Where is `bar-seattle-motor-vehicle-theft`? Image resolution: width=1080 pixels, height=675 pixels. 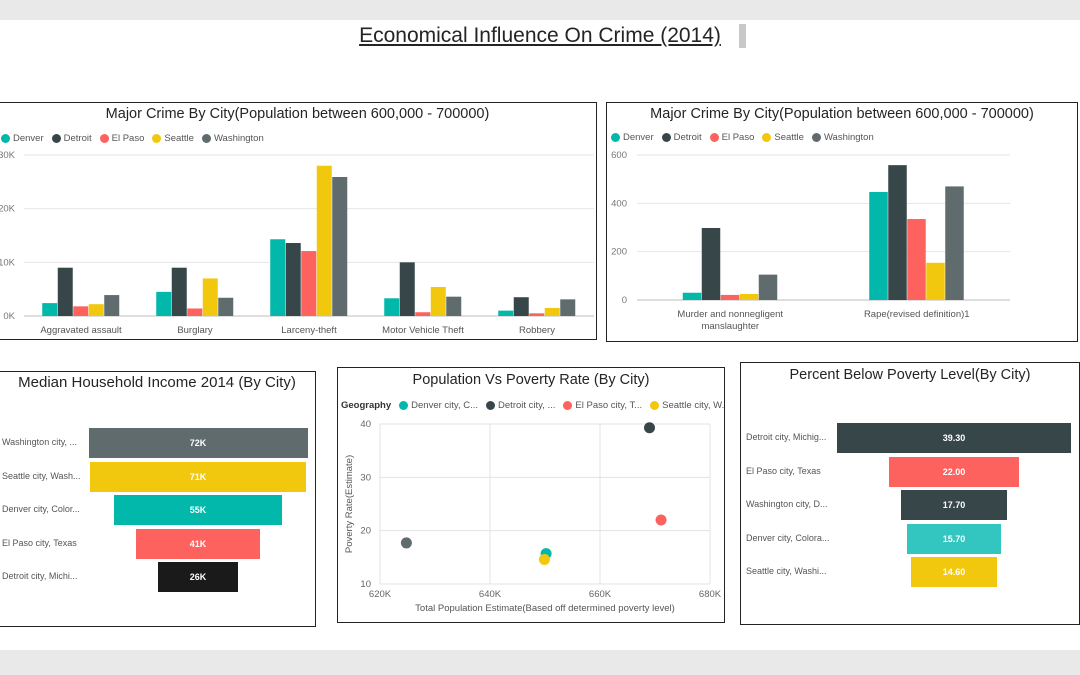 bar-seattle-motor-vehicle-theft is located at coordinates (438, 301).